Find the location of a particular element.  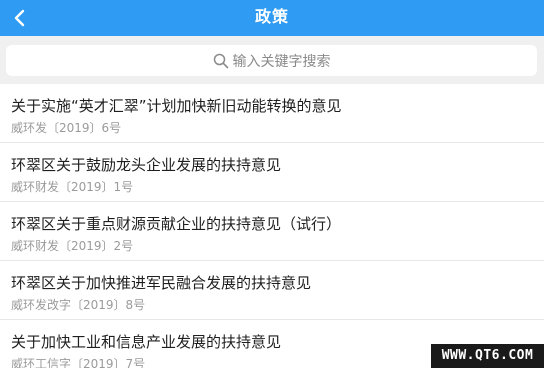

watermark: WWW.QT6.COM is located at coordinates (487, 356).